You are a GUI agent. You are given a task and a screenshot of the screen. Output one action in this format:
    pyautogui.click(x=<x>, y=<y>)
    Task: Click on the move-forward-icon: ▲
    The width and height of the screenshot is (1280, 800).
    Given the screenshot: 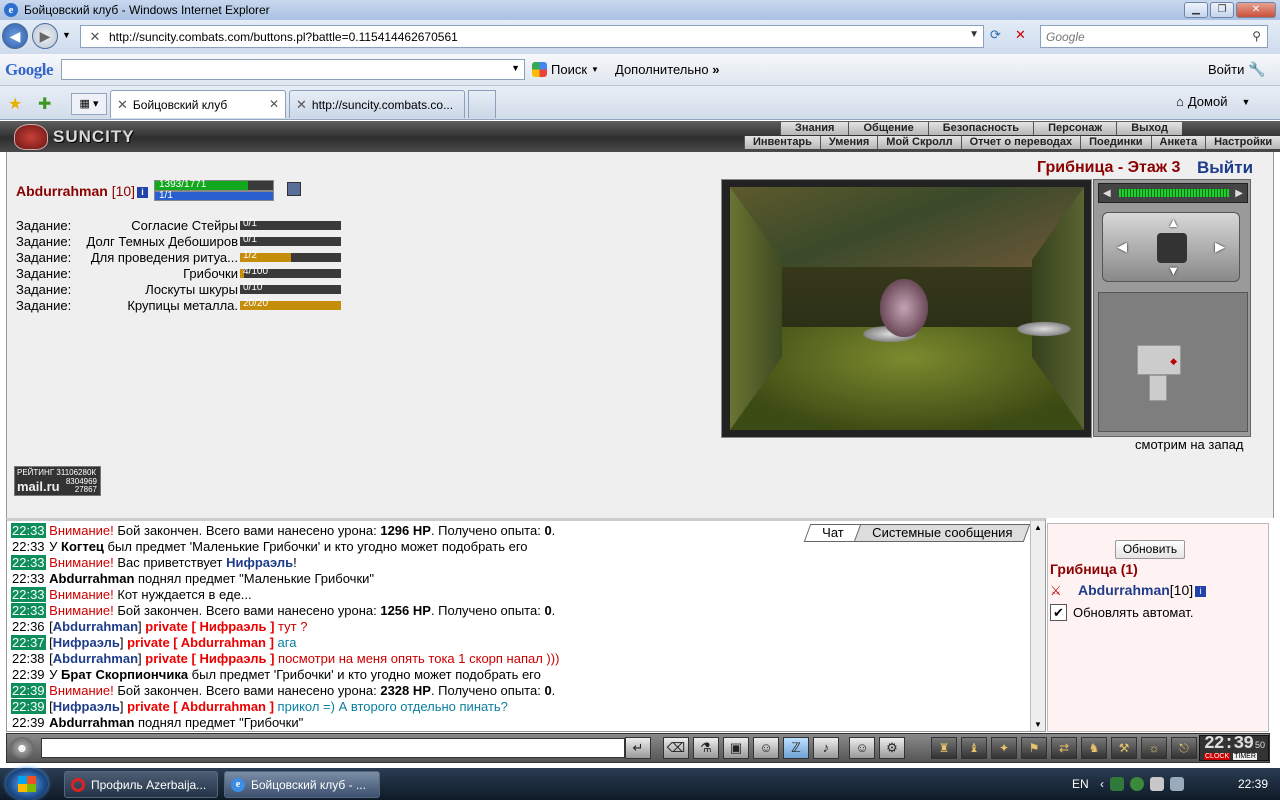 What is the action you would take?
    pyautogui.click(x=1173, y=222)
    